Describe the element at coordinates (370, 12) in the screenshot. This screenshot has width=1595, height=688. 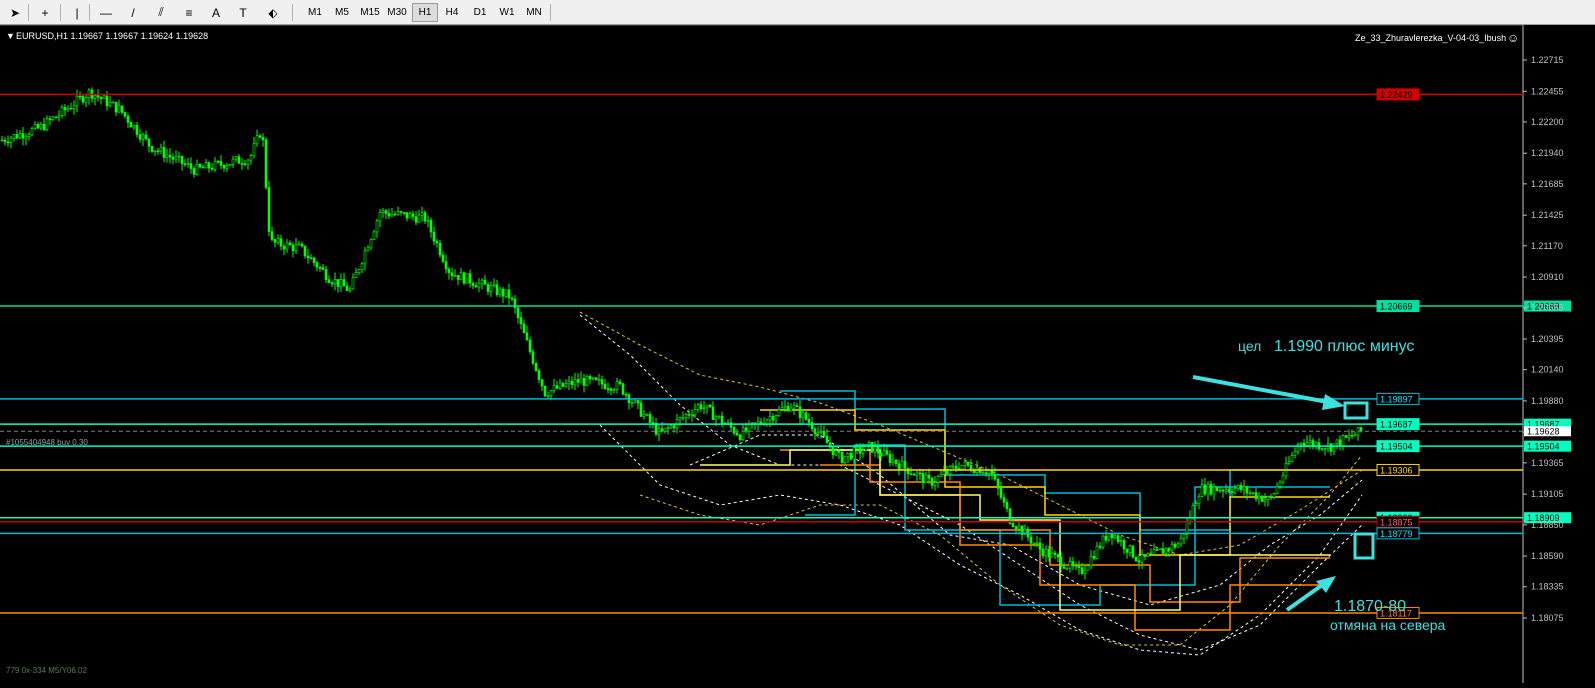
I see `timeframe-m15: M15` at that location.